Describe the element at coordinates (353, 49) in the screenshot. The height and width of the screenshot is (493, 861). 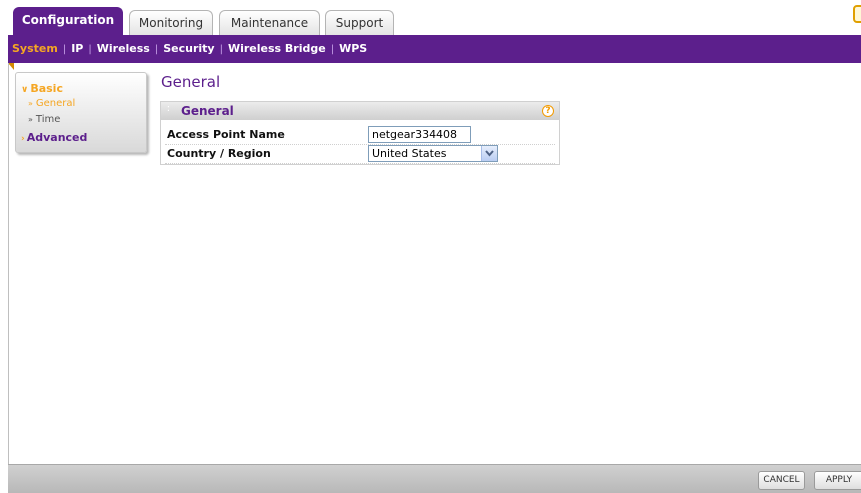
I see `subnav-wps: WPS` at that location.